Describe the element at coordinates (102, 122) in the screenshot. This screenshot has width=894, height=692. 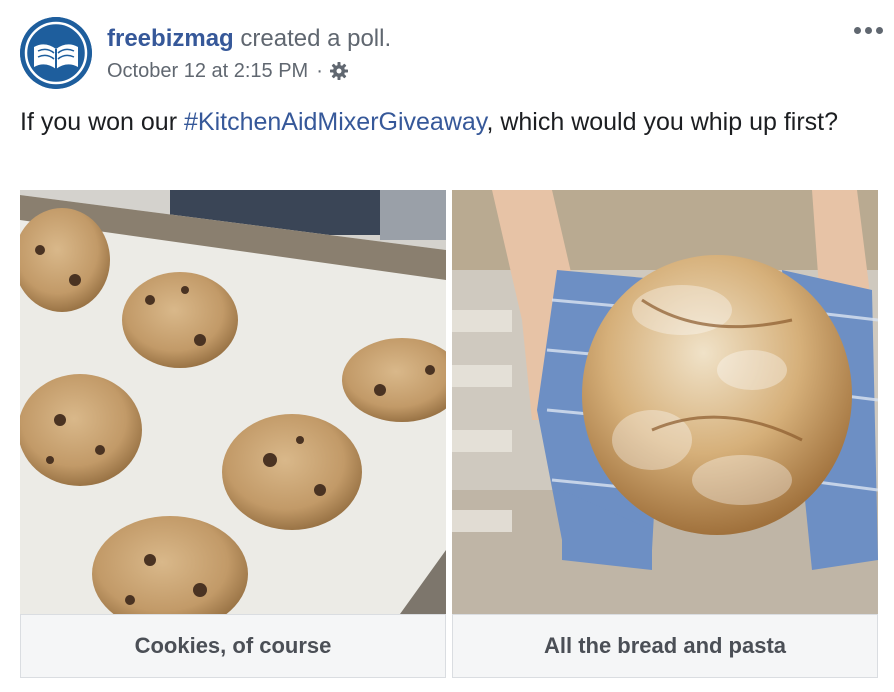
I see `question-text-before: If you won our` at that location.